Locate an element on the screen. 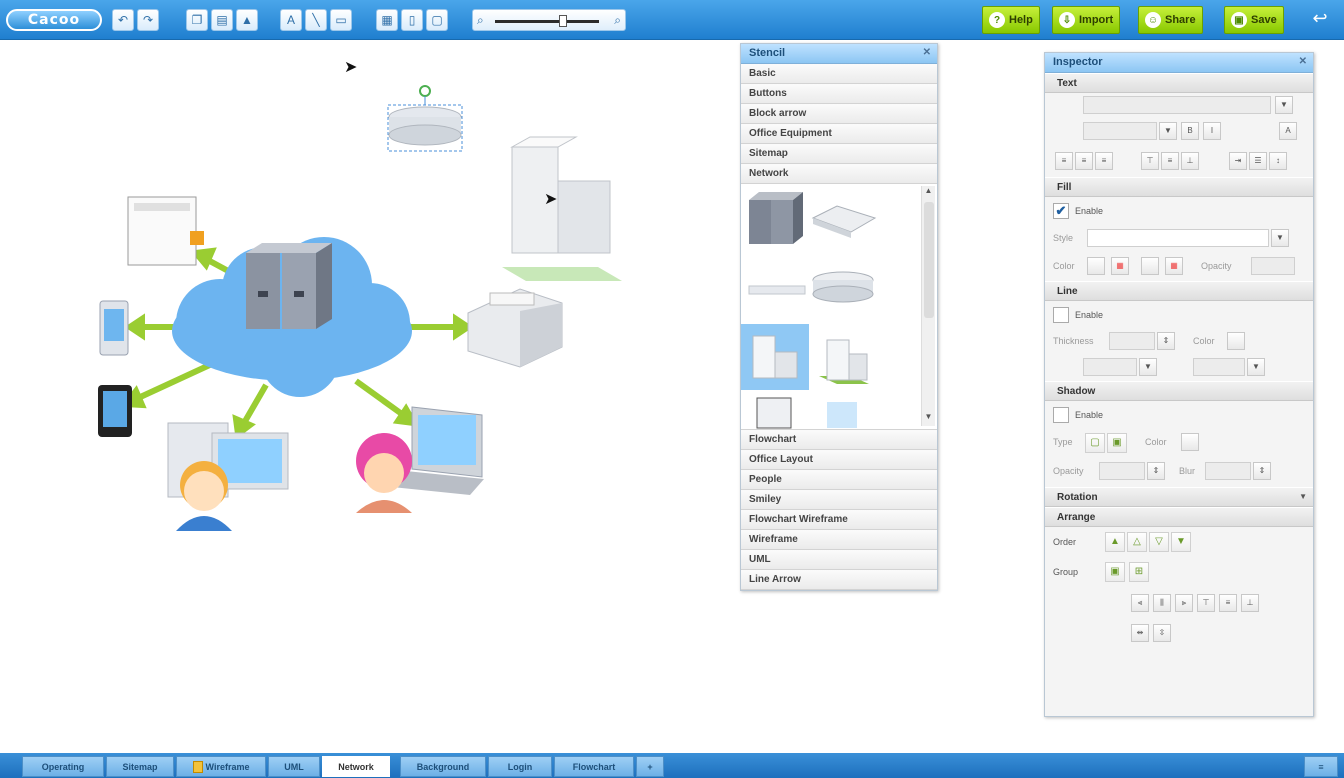 The height and width of the screenshot is (778, 1344). valign-bottom-icon: ⊥ is located at coordinates (1190, 161).